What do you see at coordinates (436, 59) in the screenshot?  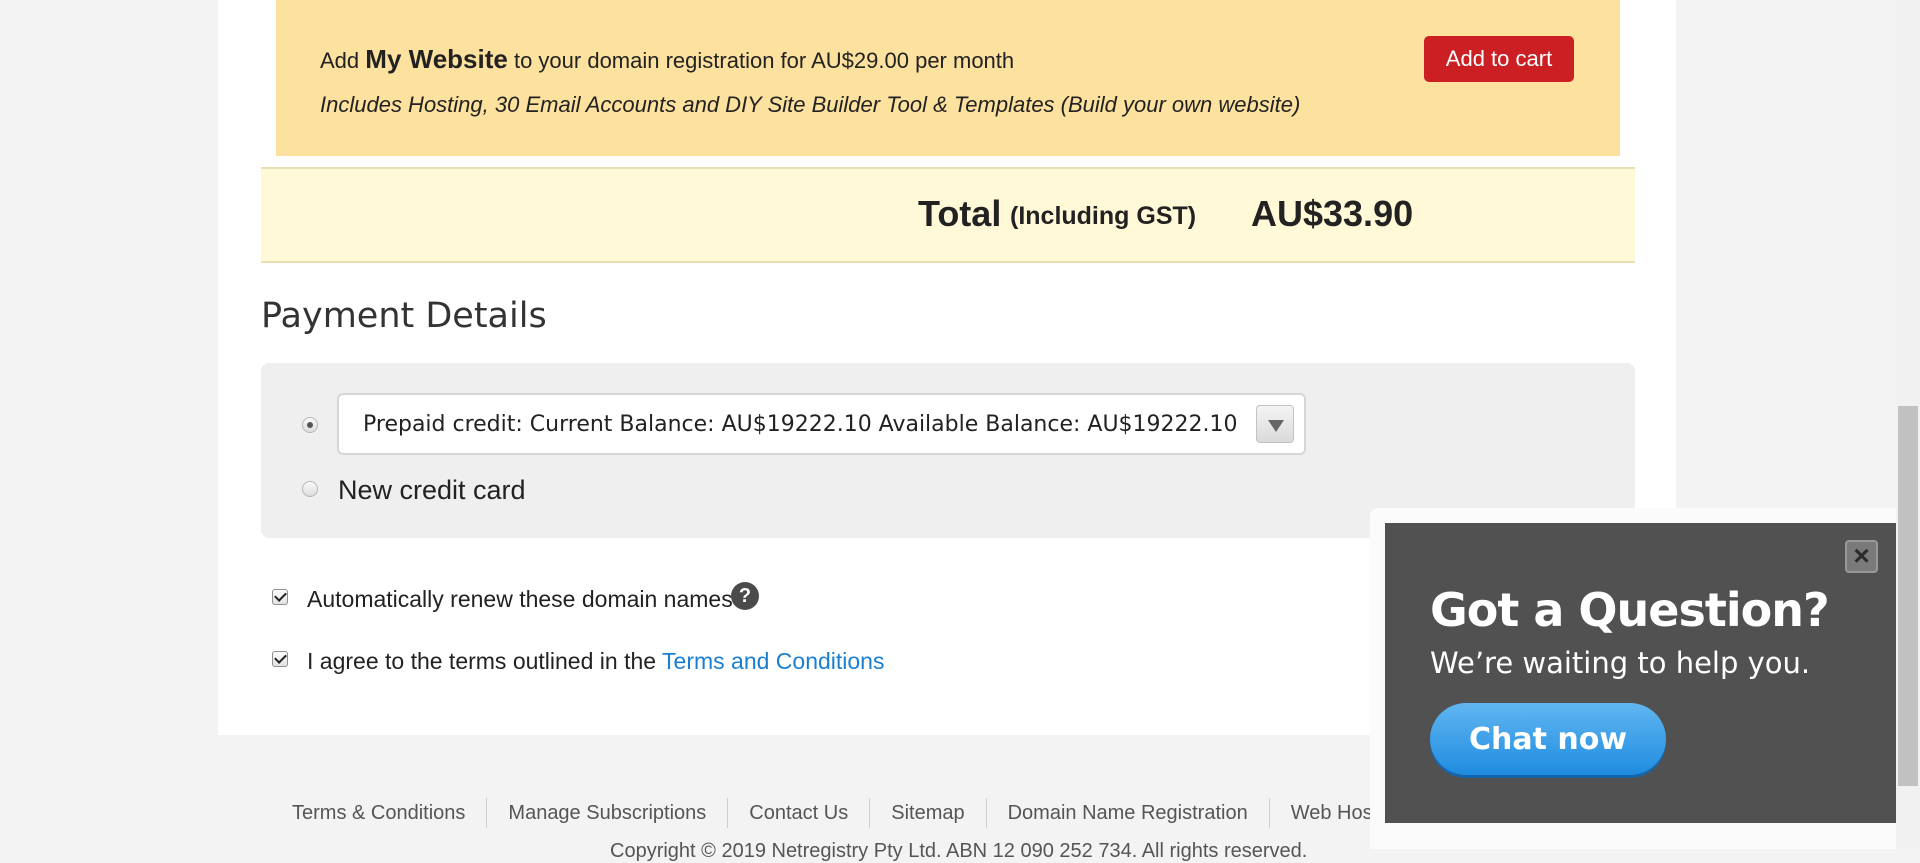 I see `upsell-product-name: My Website` at bounding box center [436, 59].